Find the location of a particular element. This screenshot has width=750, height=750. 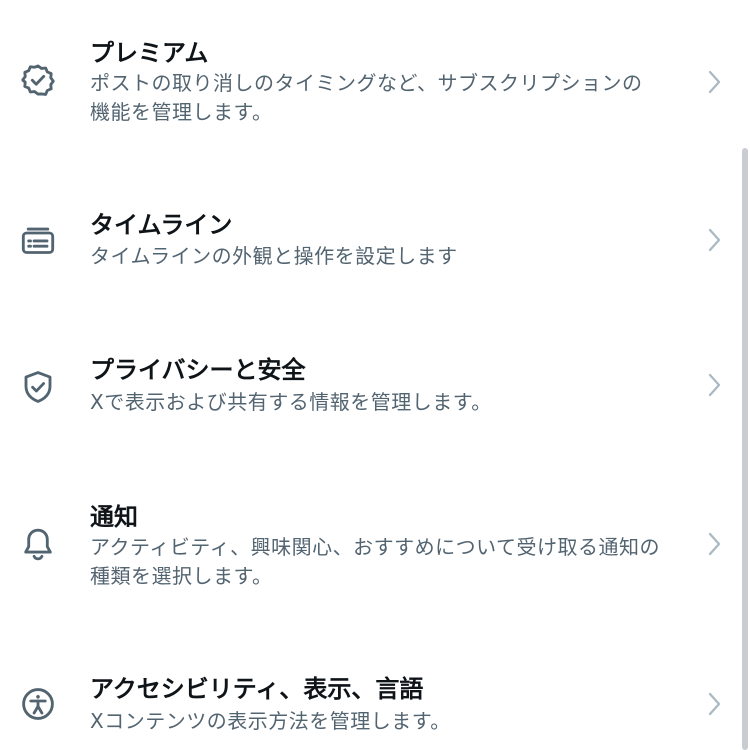

settings-item-title: 通知 is located at coordinates (114, 517).